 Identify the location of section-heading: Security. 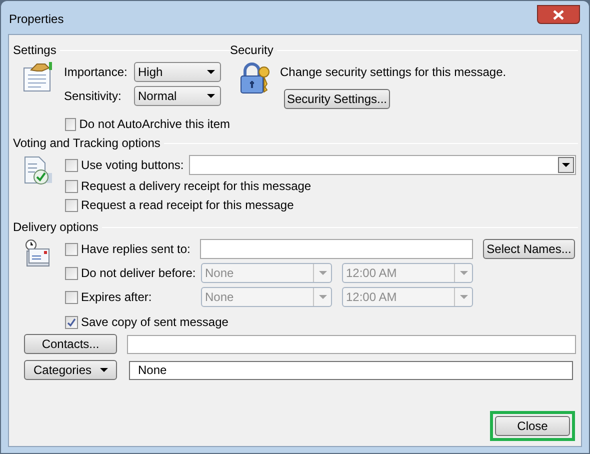
(252, 50).